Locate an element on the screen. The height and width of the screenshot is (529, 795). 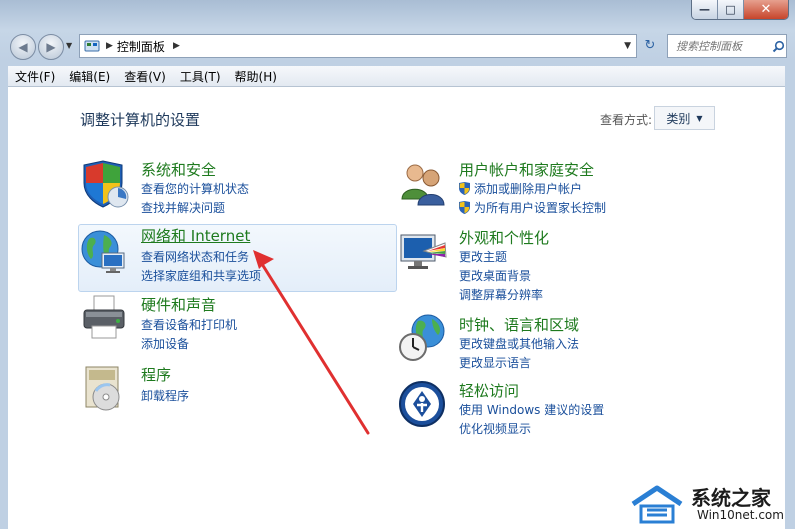
back-button: ◀ is located at coordinates (23, 47).